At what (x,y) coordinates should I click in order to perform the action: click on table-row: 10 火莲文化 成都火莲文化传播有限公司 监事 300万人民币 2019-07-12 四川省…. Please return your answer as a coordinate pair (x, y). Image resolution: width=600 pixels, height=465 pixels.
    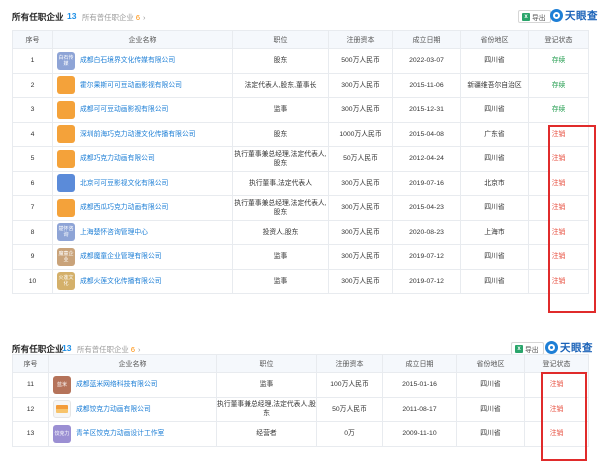
    Looking at the image, I should click on (300, 281).